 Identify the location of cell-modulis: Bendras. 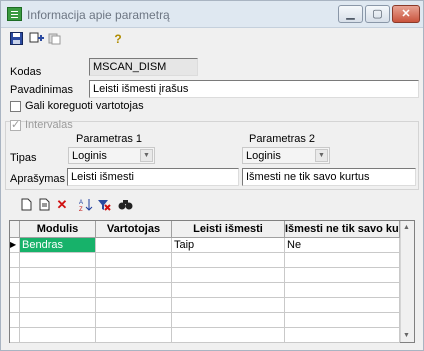
(58, 245).